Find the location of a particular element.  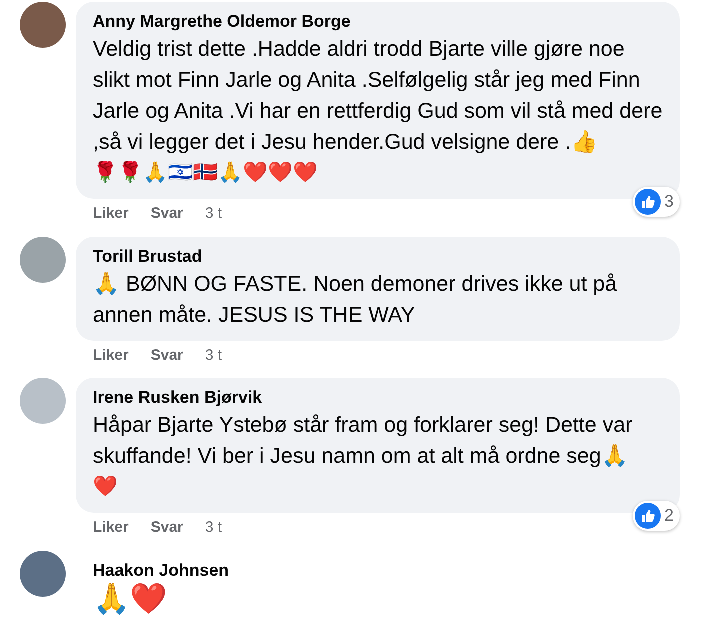

emoji-line: ❤ is located at coordinates (106, 487).